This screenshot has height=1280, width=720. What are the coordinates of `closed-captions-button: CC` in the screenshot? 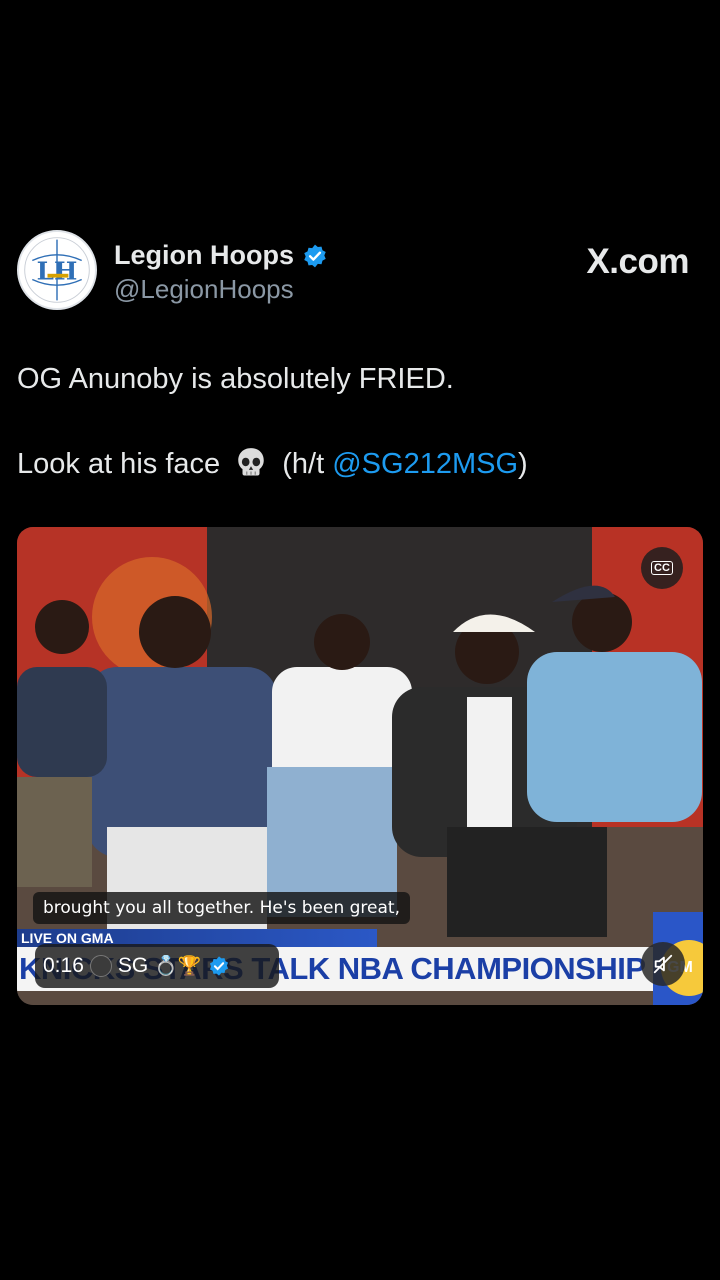 It's located at (662, 568).